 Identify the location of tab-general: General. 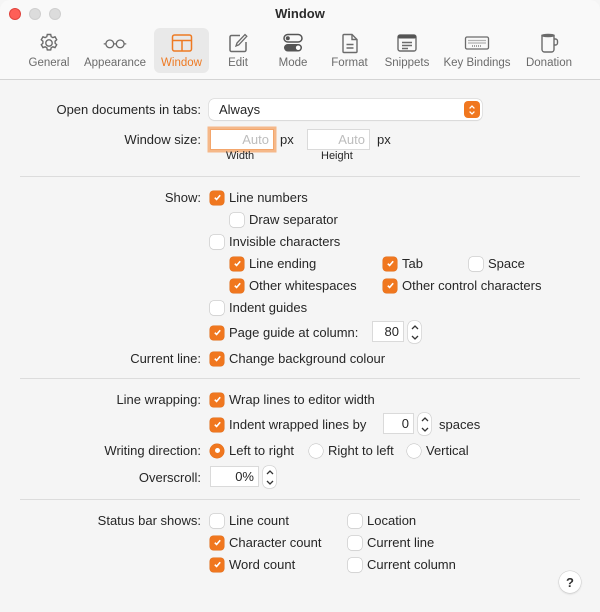
(49, 50).